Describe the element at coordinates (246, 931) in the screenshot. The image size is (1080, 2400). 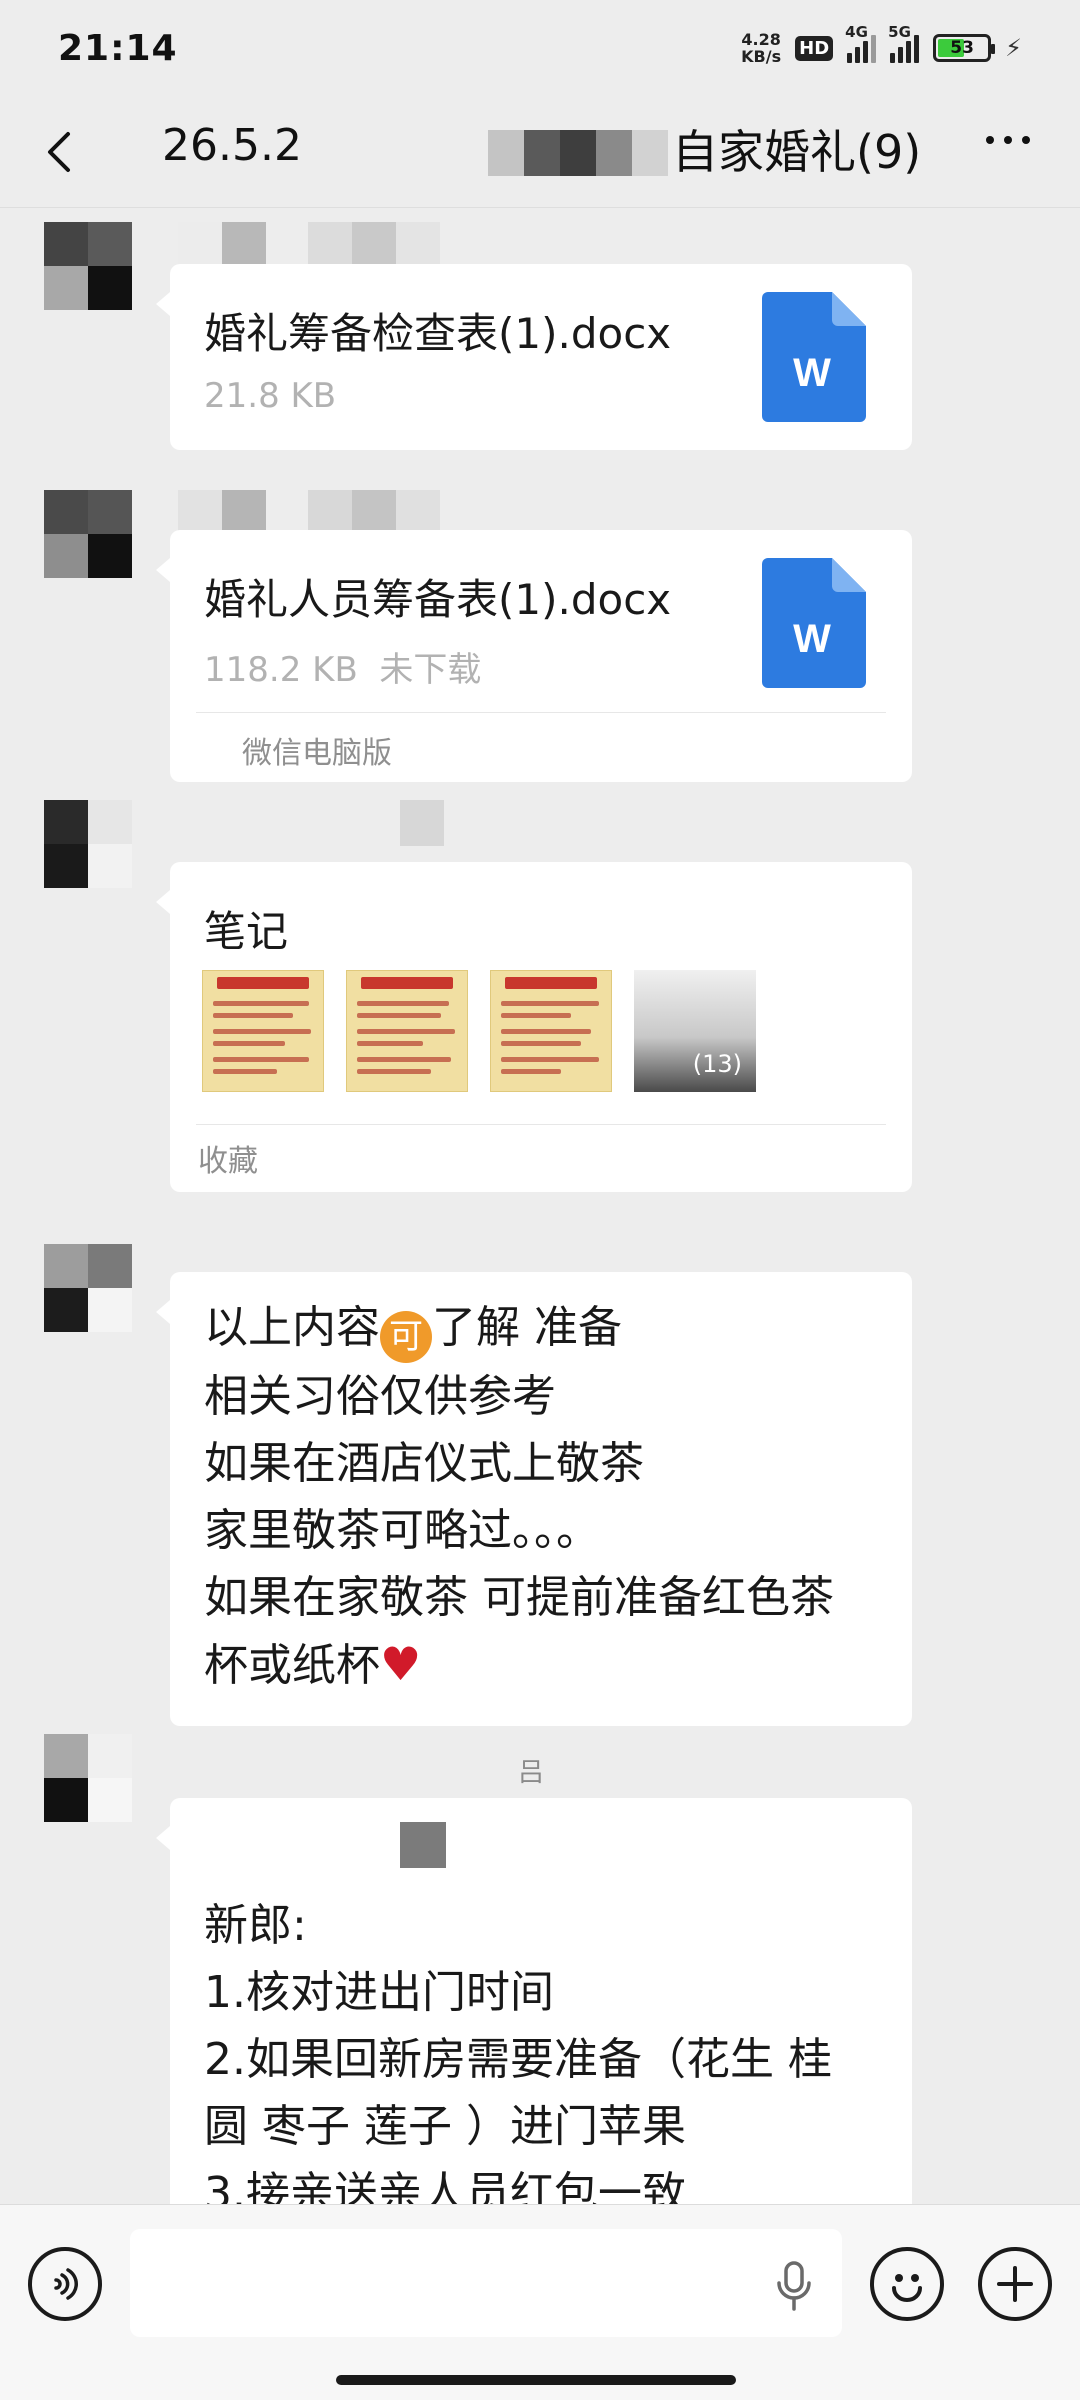
I see `note-title: 笔记` at that location.